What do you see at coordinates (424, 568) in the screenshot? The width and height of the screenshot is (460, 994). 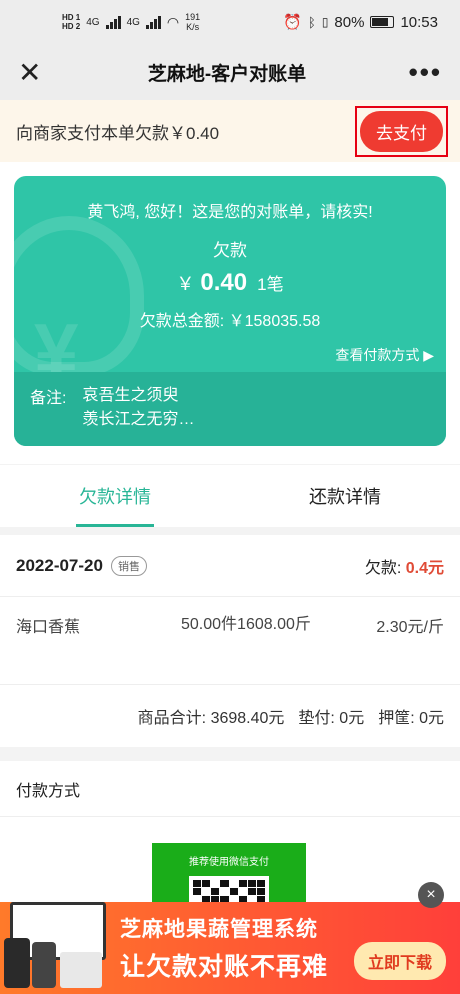 I see `order-debt-value: 0.4元` at bounding box center [424, 568].